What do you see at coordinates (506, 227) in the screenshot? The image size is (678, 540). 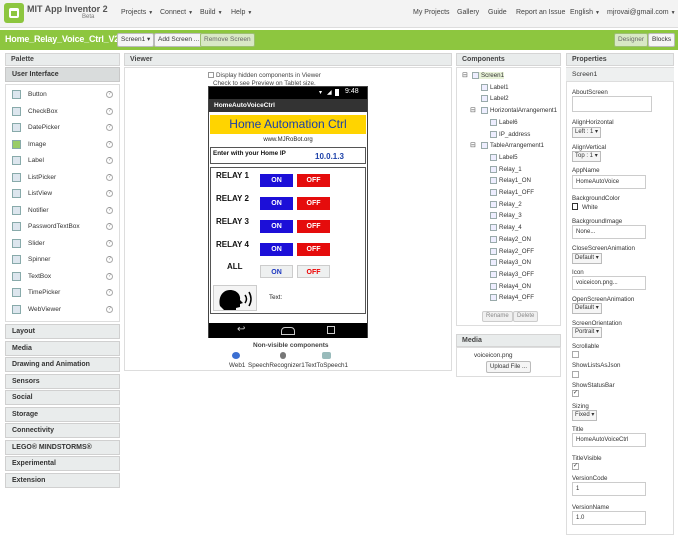 I see `component-tree-item: Relay_4` at bounding box center [506, 227].